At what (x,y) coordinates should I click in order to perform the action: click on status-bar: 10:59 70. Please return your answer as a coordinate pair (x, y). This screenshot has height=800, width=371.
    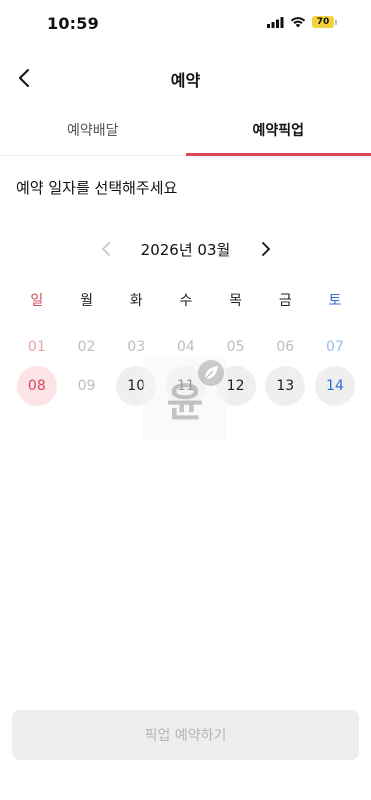
    Looking at the image, I should click on (185, 24).